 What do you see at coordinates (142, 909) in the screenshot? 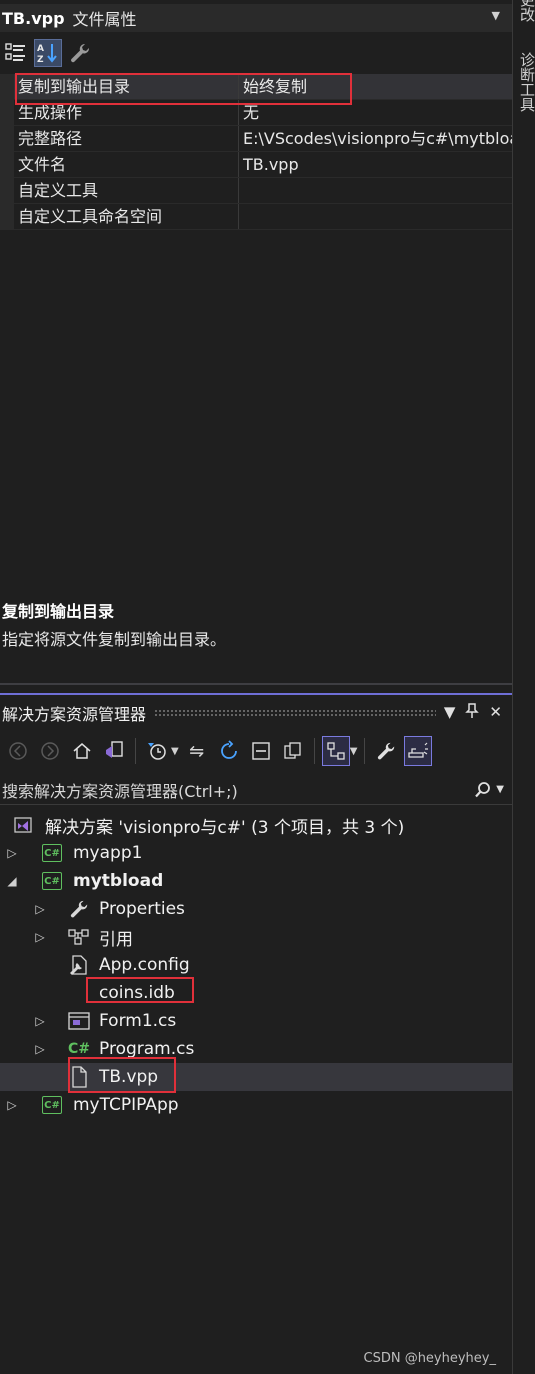
I see `tree-item-label: Properties` at bounding box center [142, 909].